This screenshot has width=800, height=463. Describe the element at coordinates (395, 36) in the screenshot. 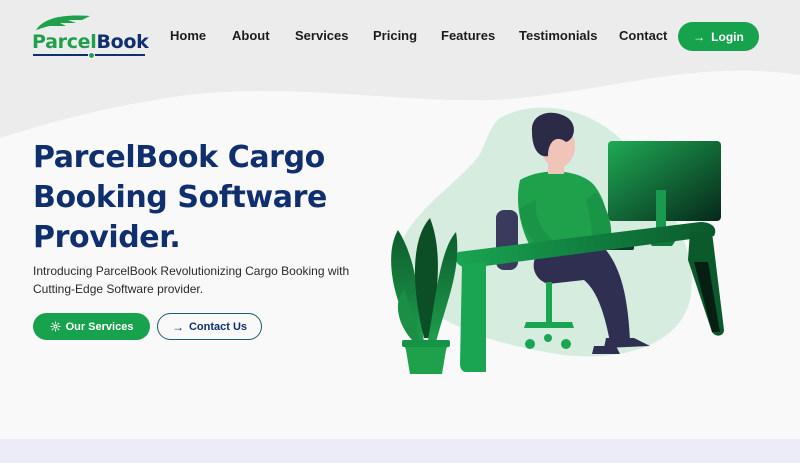

I see `nav-link-pricing: Pricing` at that location.